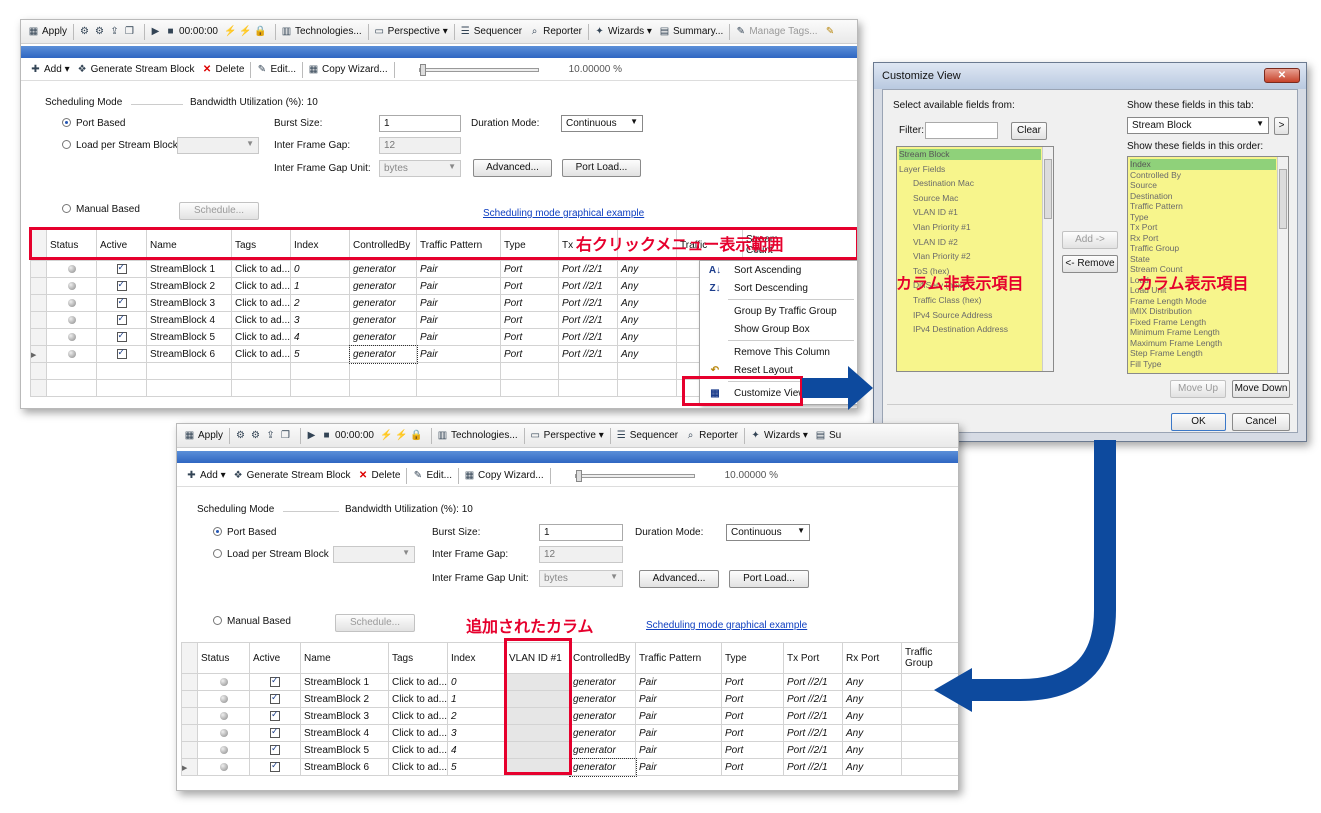 Image resolution: width=1321 pixels, height=813 pixels. What do you see at coordinates (261, 245) in the screenshot?
I see `column-header: Tags` at bounding box center [261, 245].